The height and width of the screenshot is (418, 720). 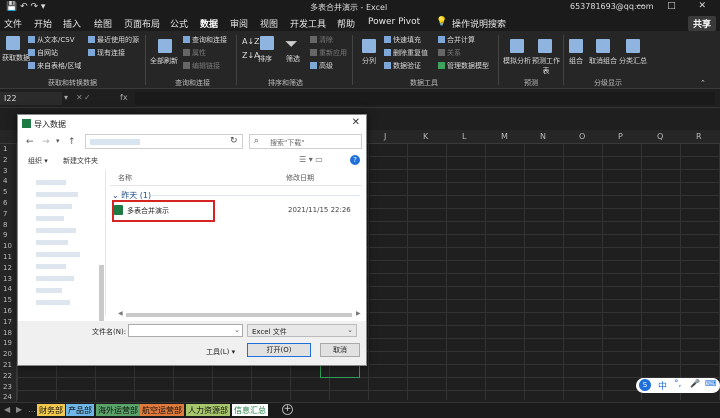 I want to click on scroll-right-icon: ▶, so click(x=358, y=313).